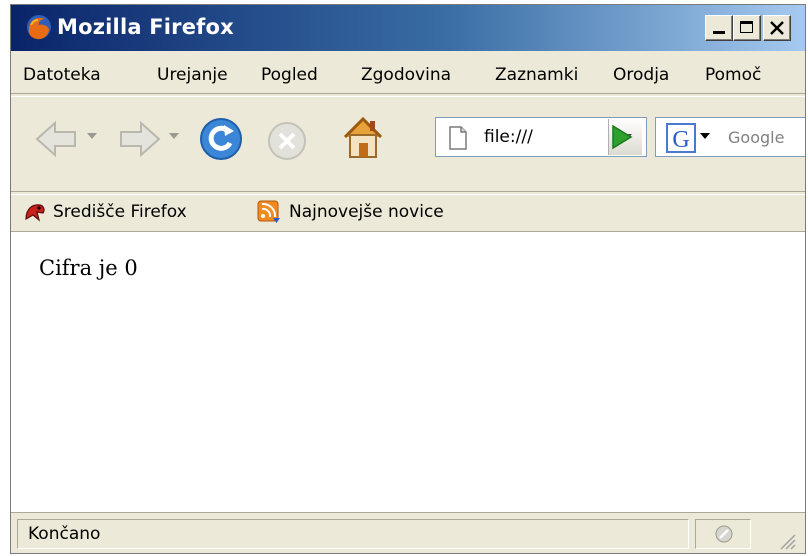 This screenshot has width=808, height=556. Describe the element at coordinates (35, 213) in the screenshot. I see `firefox-hub-icon` at that location.